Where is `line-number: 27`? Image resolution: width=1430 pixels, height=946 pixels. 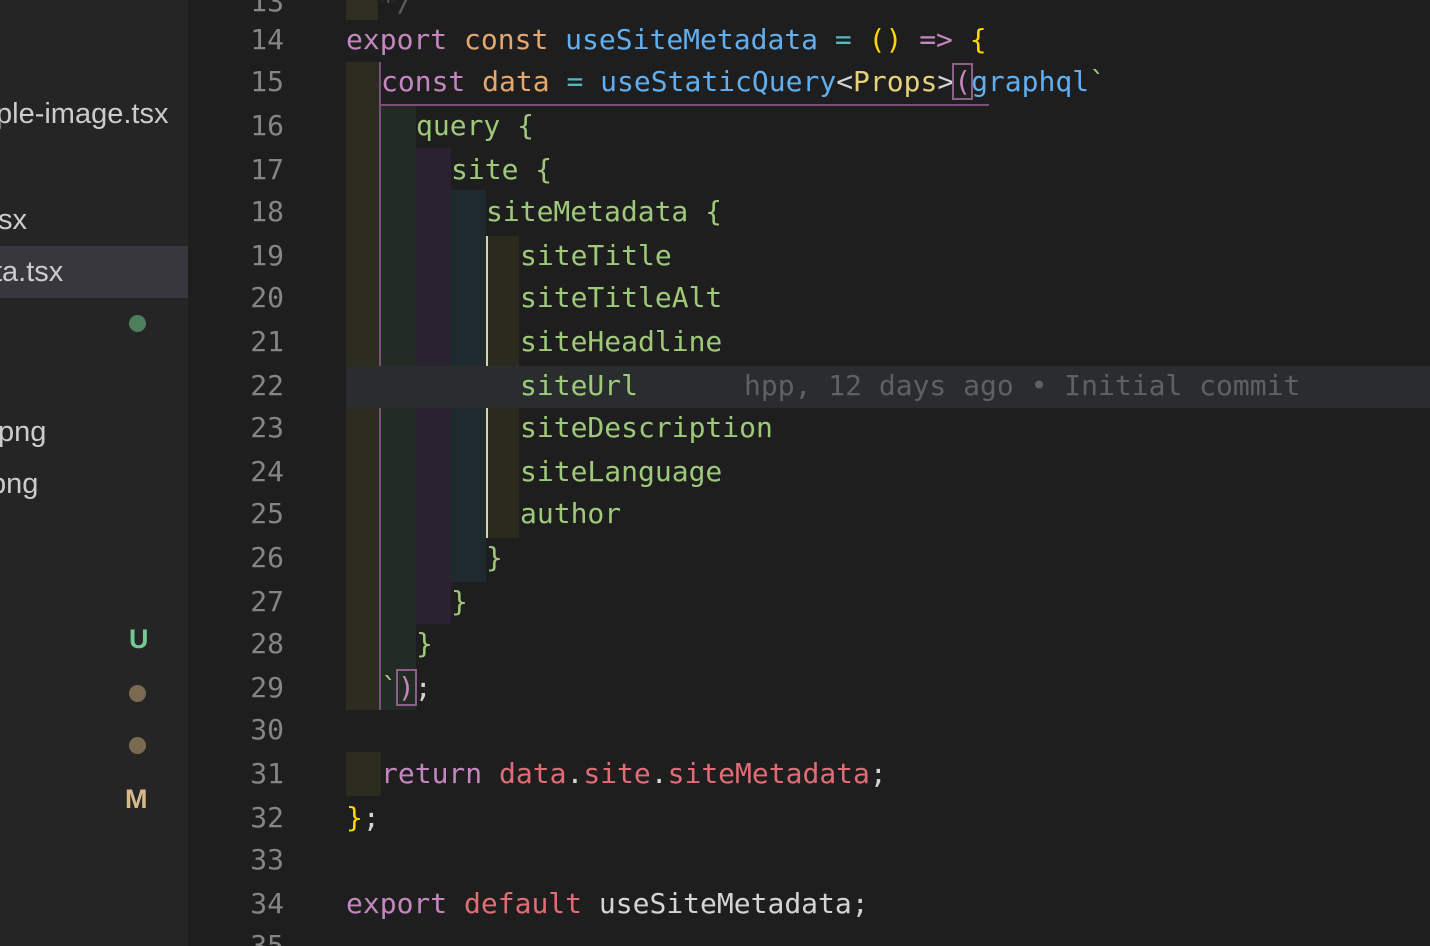
line-number: 27 is located at coordinates (267, 601).